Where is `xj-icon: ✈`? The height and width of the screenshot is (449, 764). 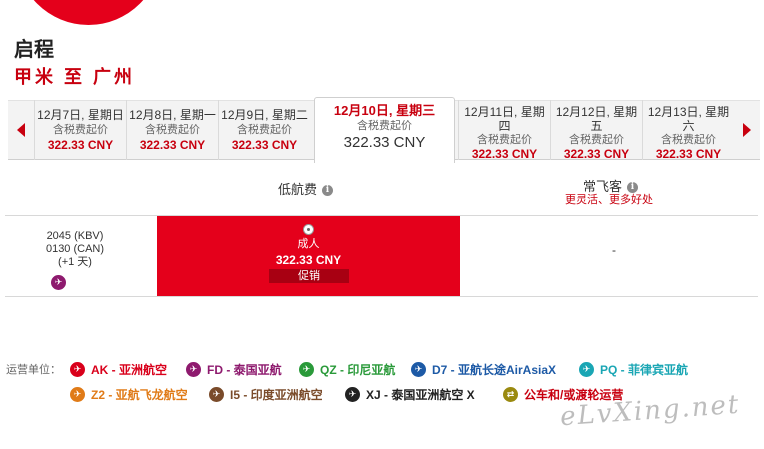
xj-icon: ✈ is located at coordinates (352, 394).